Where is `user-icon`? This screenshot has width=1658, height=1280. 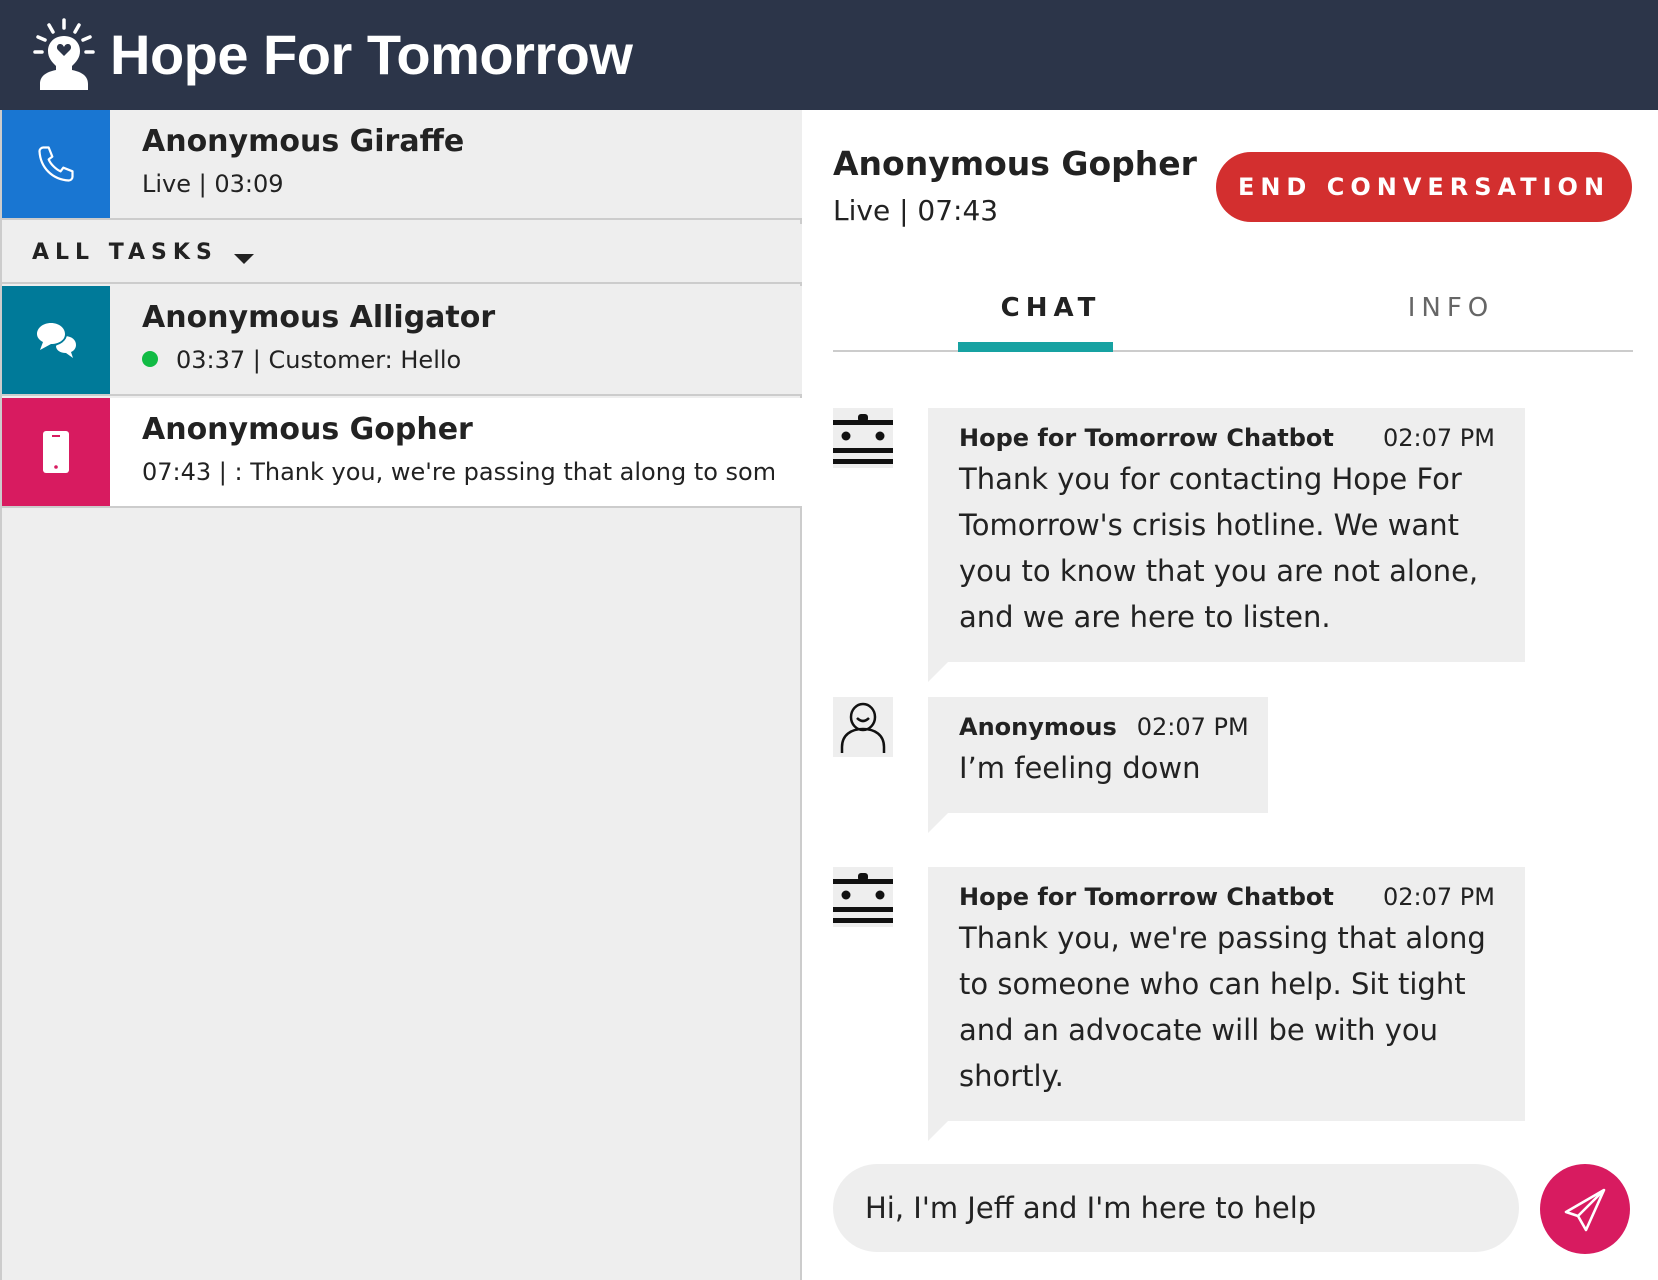 user-icon is located at coordinates (863, 727).